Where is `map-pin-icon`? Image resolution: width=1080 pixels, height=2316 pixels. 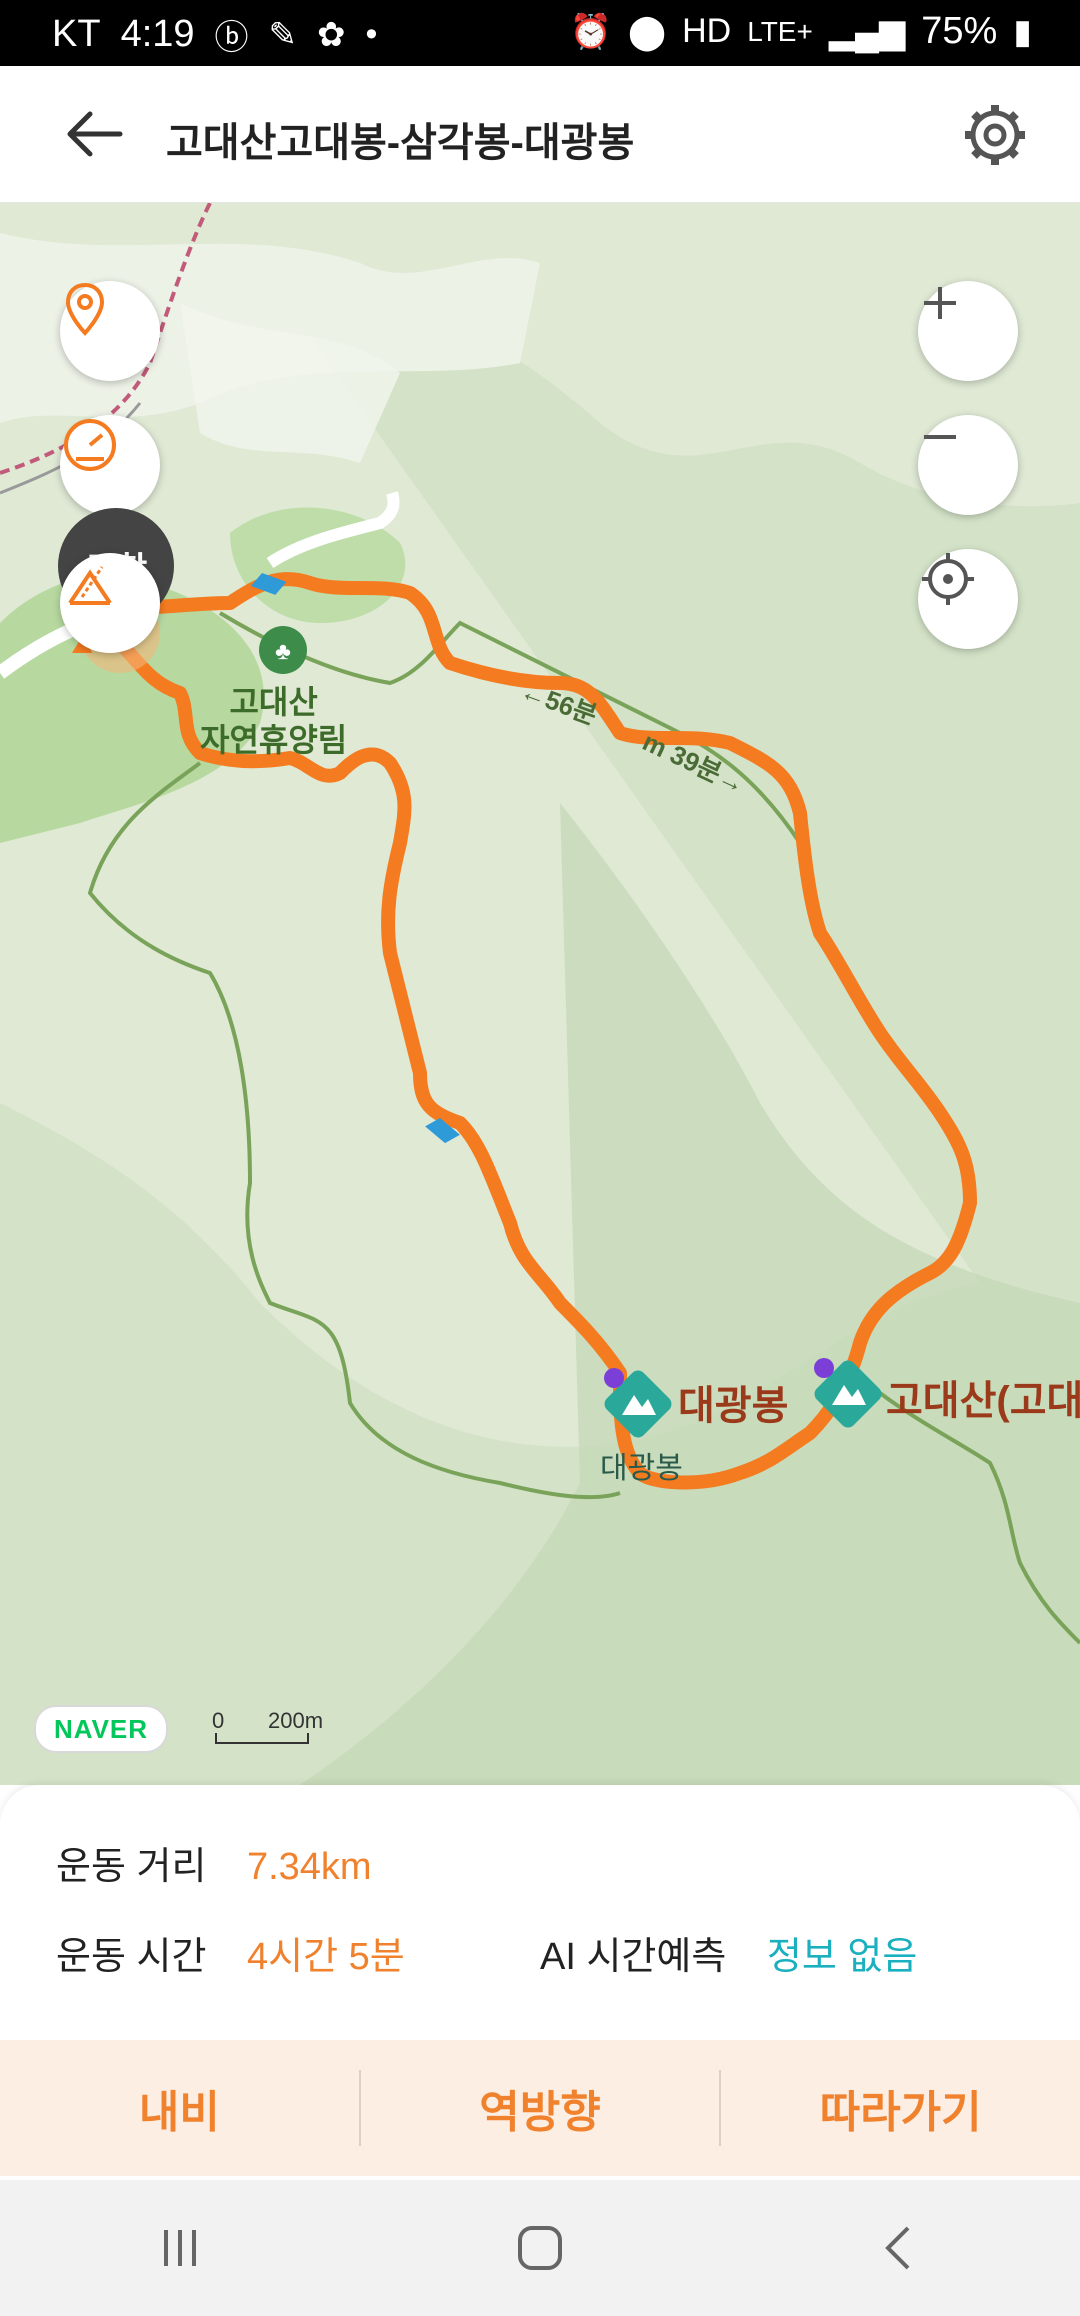 map-pin-icon is located at coordinates (85, 309).